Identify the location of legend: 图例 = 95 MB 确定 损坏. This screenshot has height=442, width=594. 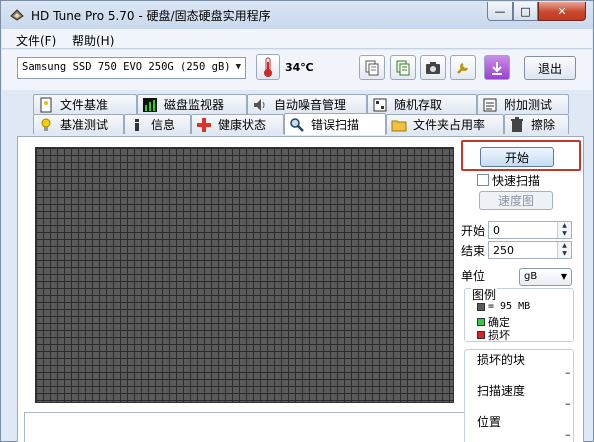
(519, 314).